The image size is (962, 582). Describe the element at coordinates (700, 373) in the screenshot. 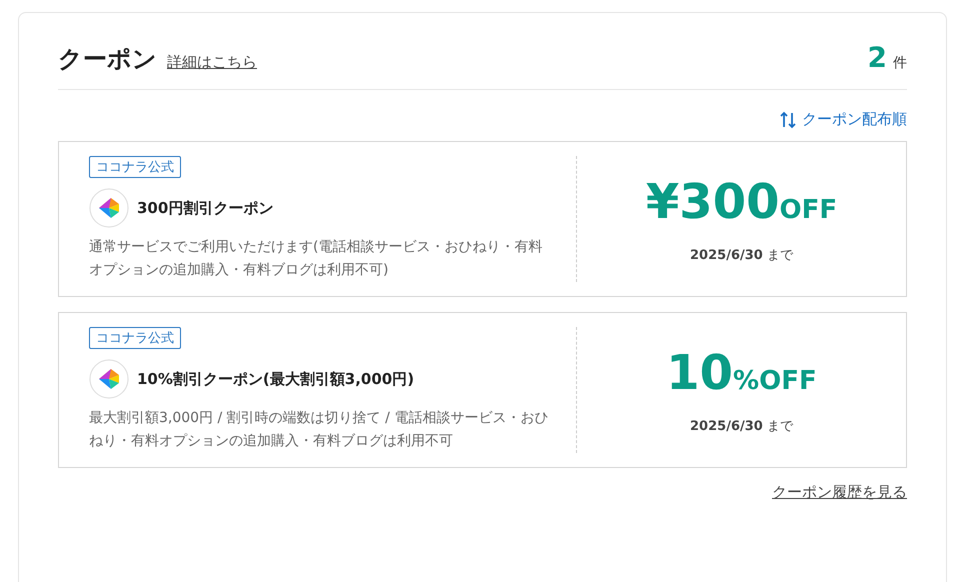

I see `discount-amount: 10` at that location.